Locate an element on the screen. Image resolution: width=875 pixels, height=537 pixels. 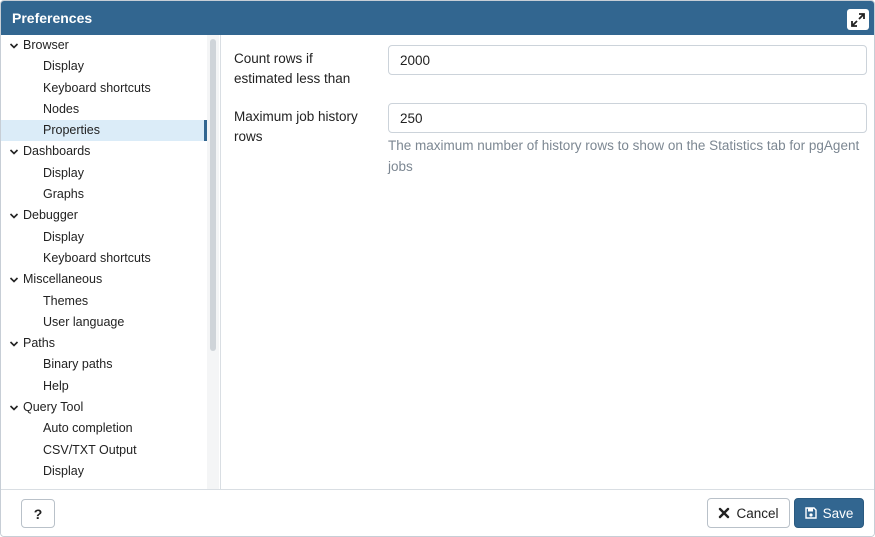
tree-item: Graphs is located at coordinates (104, 194).